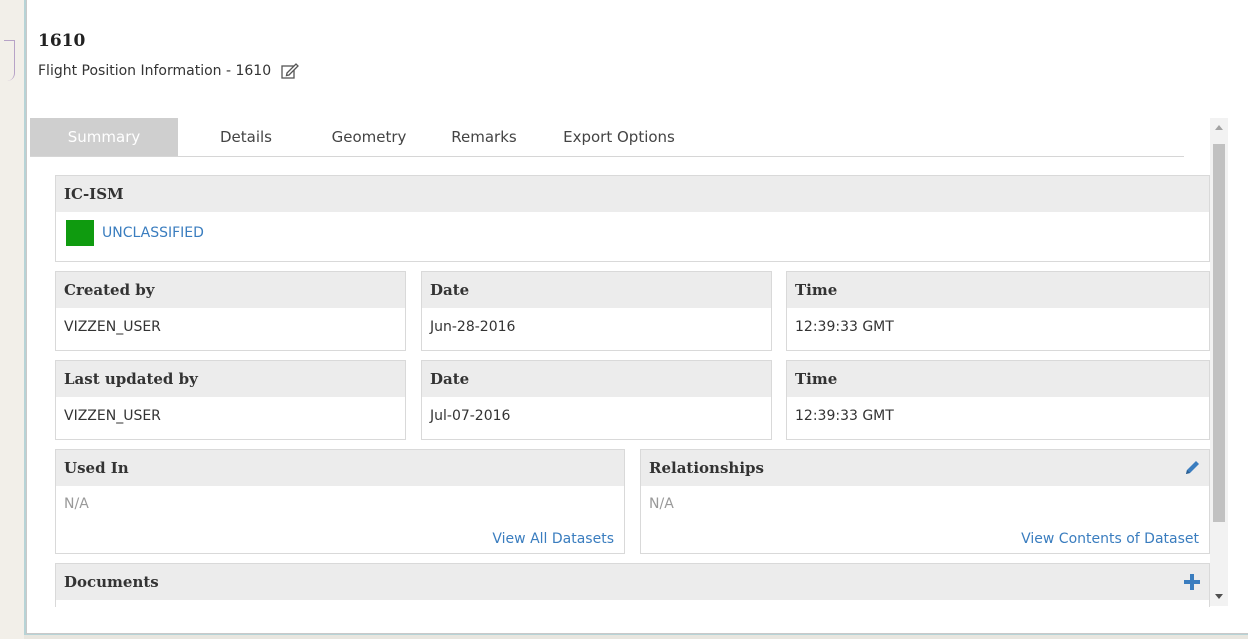  What do you see at coordinates (632, 233) in the screenshot?
I see `classification-row: UNCLASSIFIED` at bounding box center [632, 233].